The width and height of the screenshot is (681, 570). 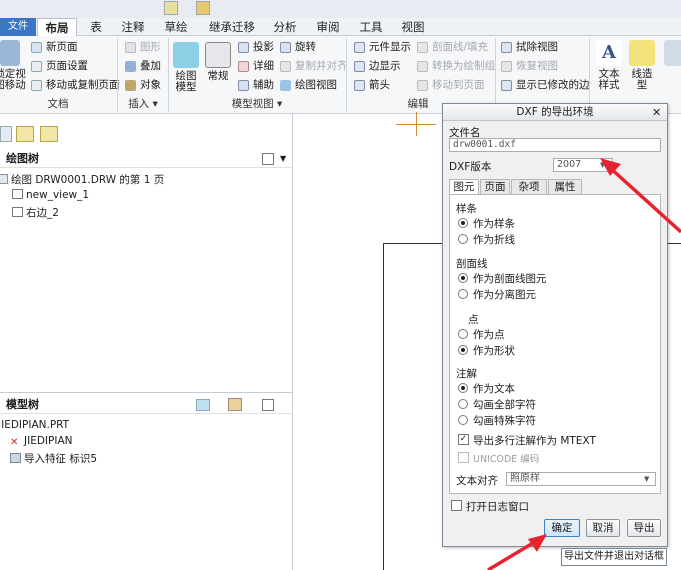 What do you see at coordinates (640, 196) in the screenshot?
I see `arrow-to-version` at bounding box center [640, 196].